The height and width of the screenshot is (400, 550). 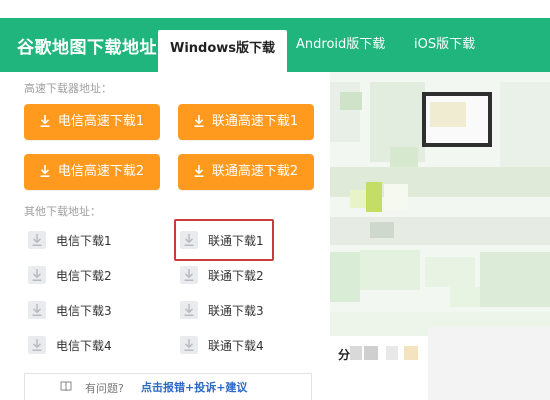 I want to click on unicom-download-4-link: 联通下载4, so click(x=222, y=346).